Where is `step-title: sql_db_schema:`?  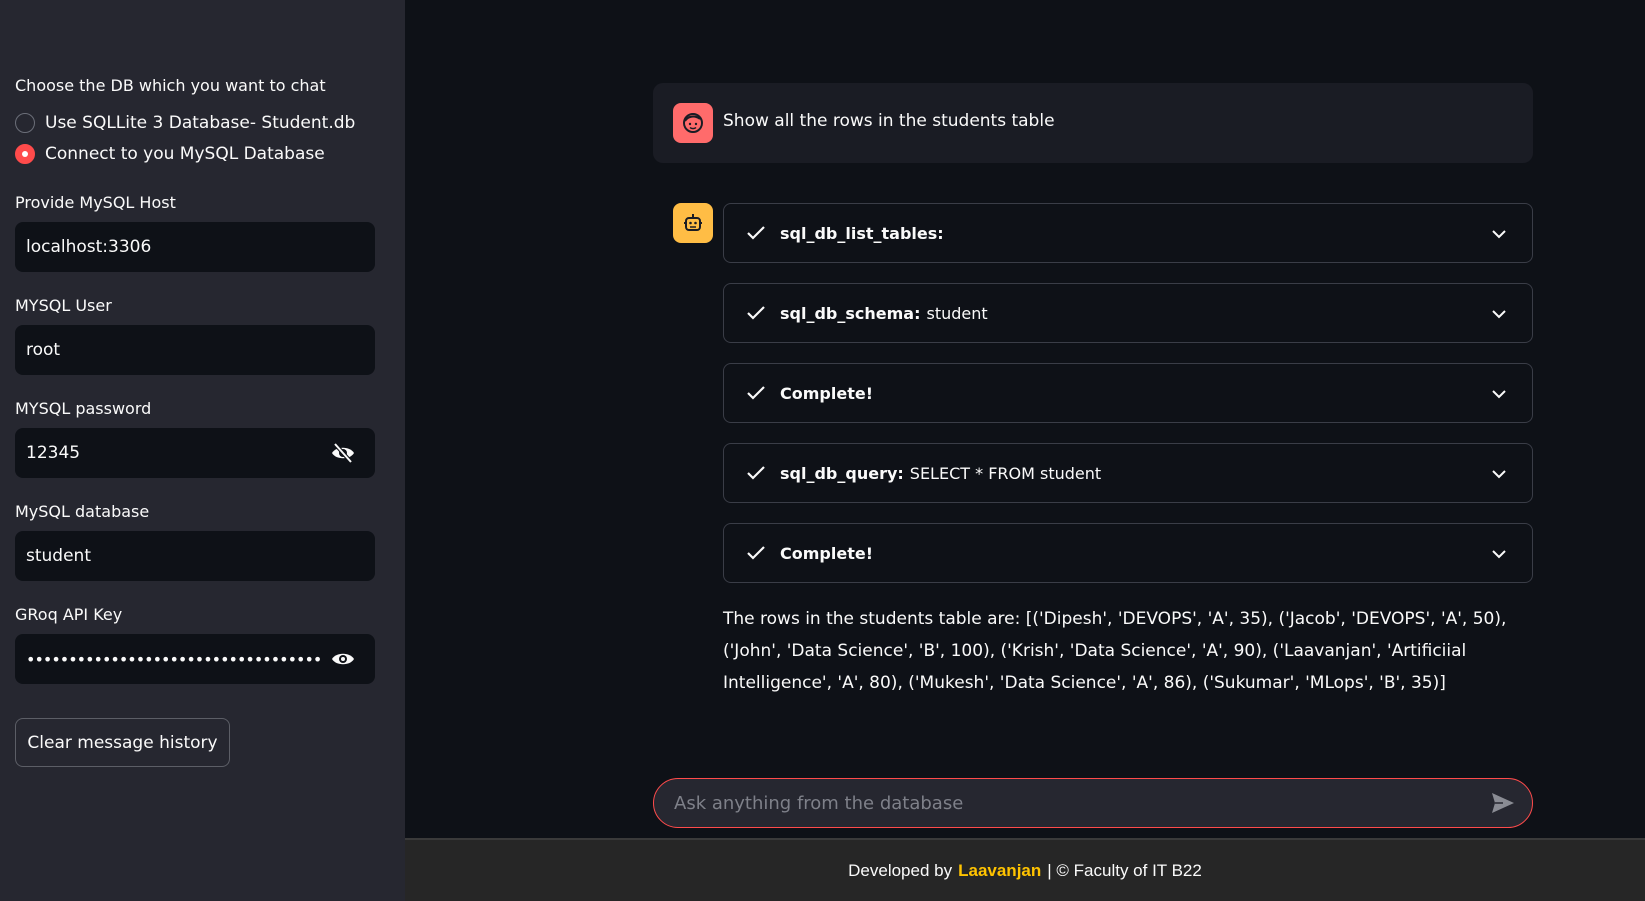 step-title: sql_db_schema: is located at coordinates (850, 313).